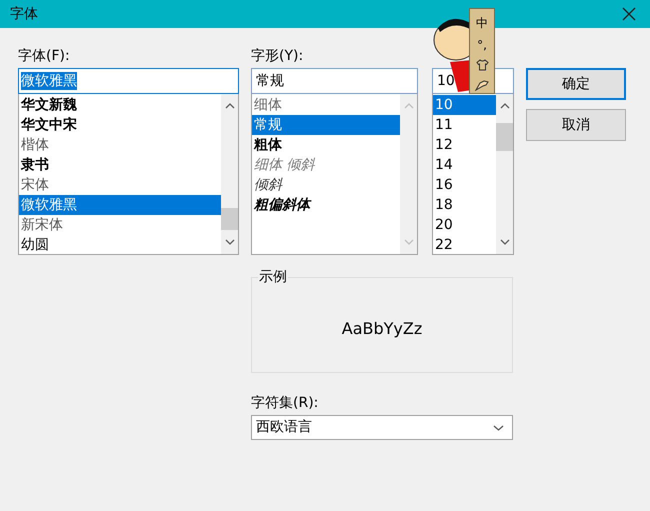  What do you see at coordinates (24, 14) in the screenshot?
I see `window-title: 字体` at bounding box center [24, 14].